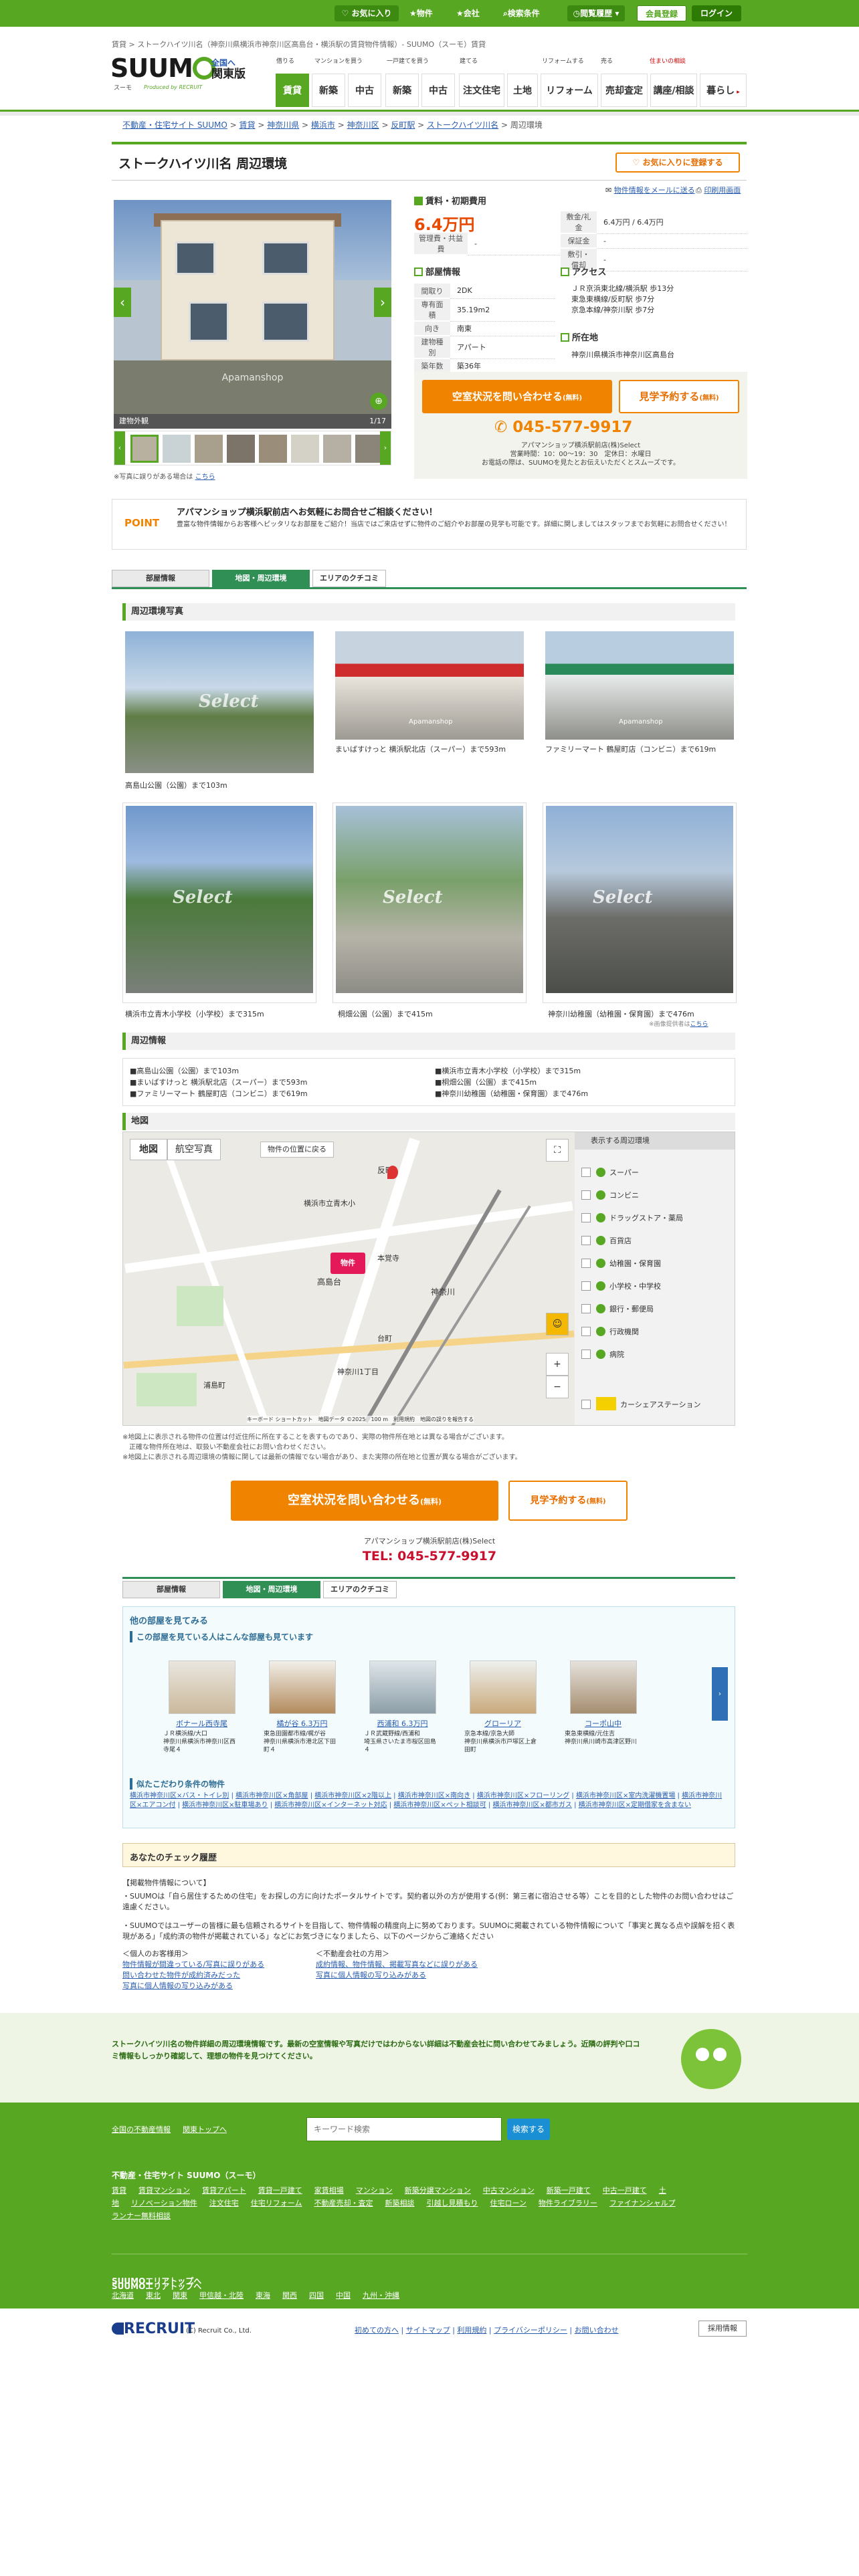 This screenshot has height=2576, width=859. Describe the element at coordinates (557, 1387) in the screenshot. I see `zoom-out-icon: −` at that location.